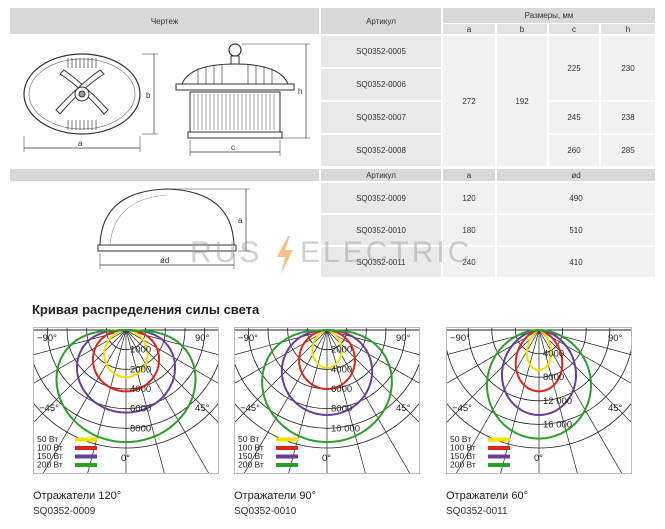 This screenshot has height=529, width=665. What do you see at coordinates (381, 117) in the screenshot?
I see `article-cell: SQ0352-0007` at bounding box center [381, 117].